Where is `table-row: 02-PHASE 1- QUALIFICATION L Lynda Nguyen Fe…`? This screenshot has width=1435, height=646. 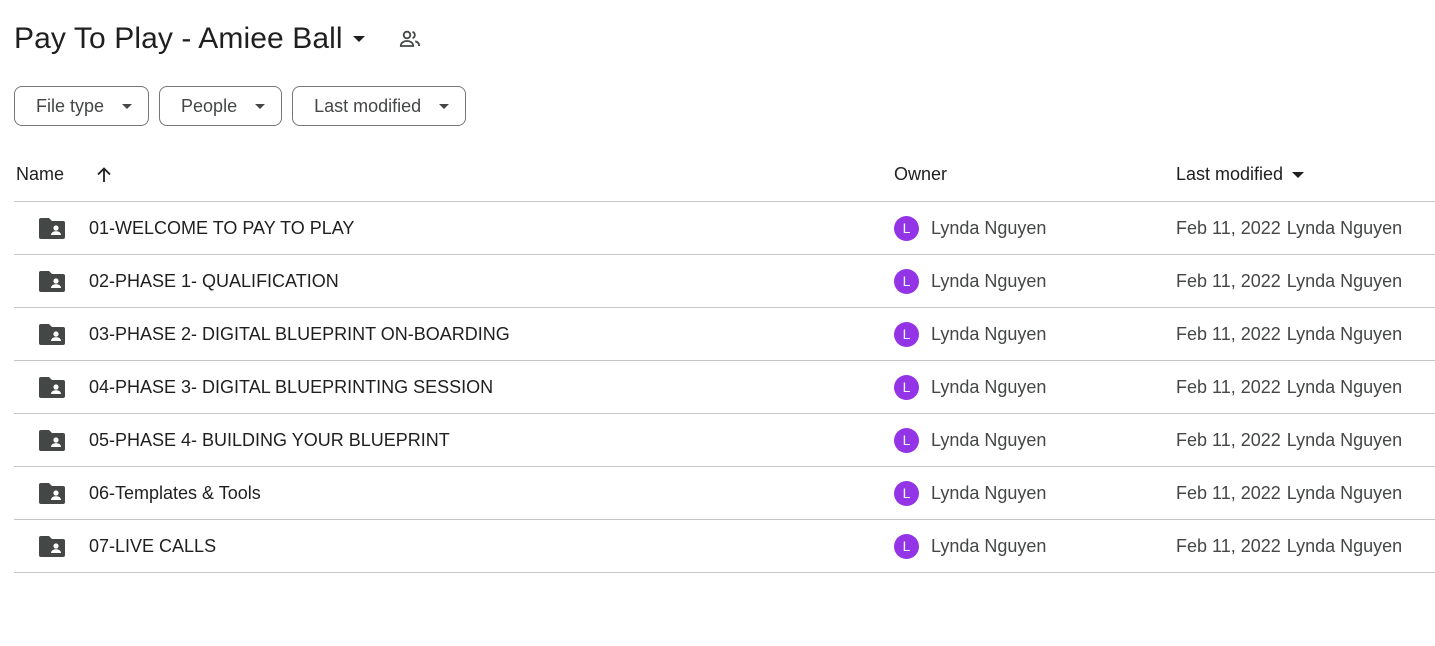
table-row: 02-PHASE 1- QUALIFICATION L Lynda Nguyen Fe… is located at coordinates (724, 281).